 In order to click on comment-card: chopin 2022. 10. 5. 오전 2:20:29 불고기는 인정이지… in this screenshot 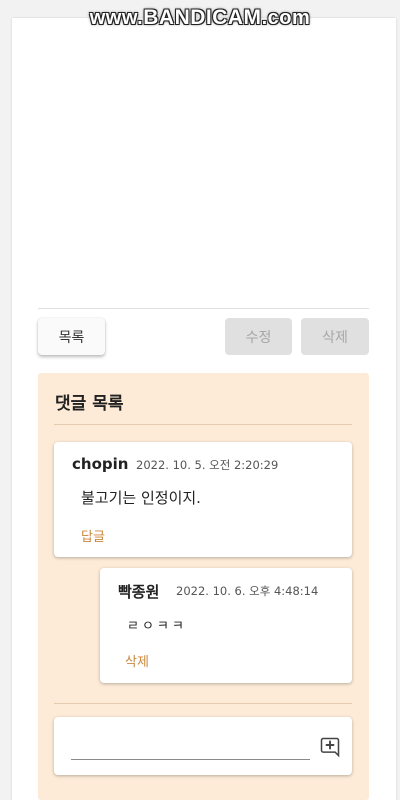, I will do `click(203, 499)`.